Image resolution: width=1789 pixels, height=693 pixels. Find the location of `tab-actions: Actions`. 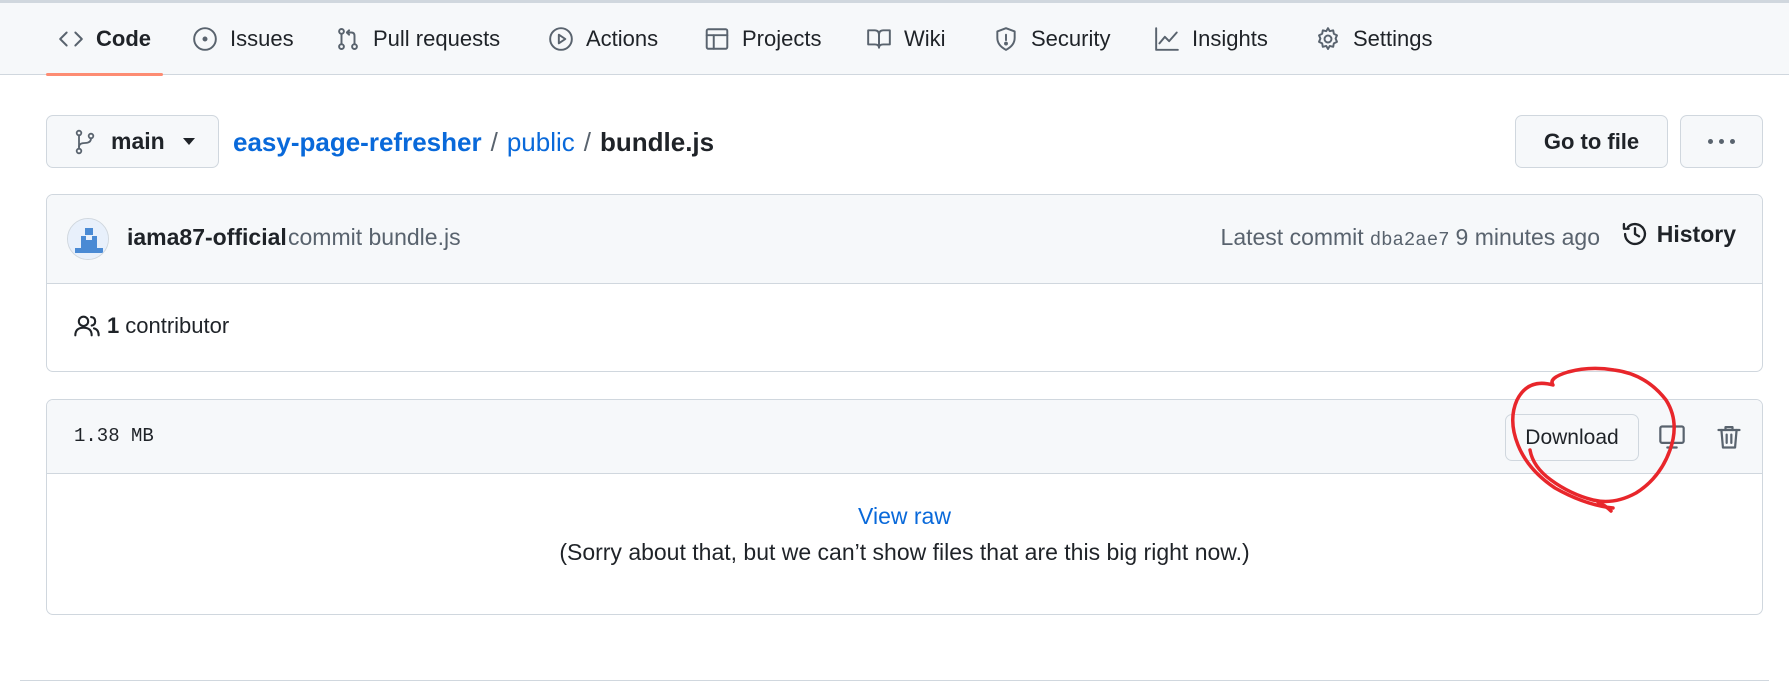

tab-actions: Actions is located at coordinates (603, 39).